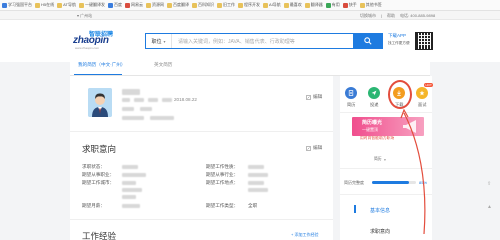 The image size is (500, 240). What do you see at coordinates (429, 85) in the screenshot?
I see `hot-badge: HOT` at bounding box center [429, 85].